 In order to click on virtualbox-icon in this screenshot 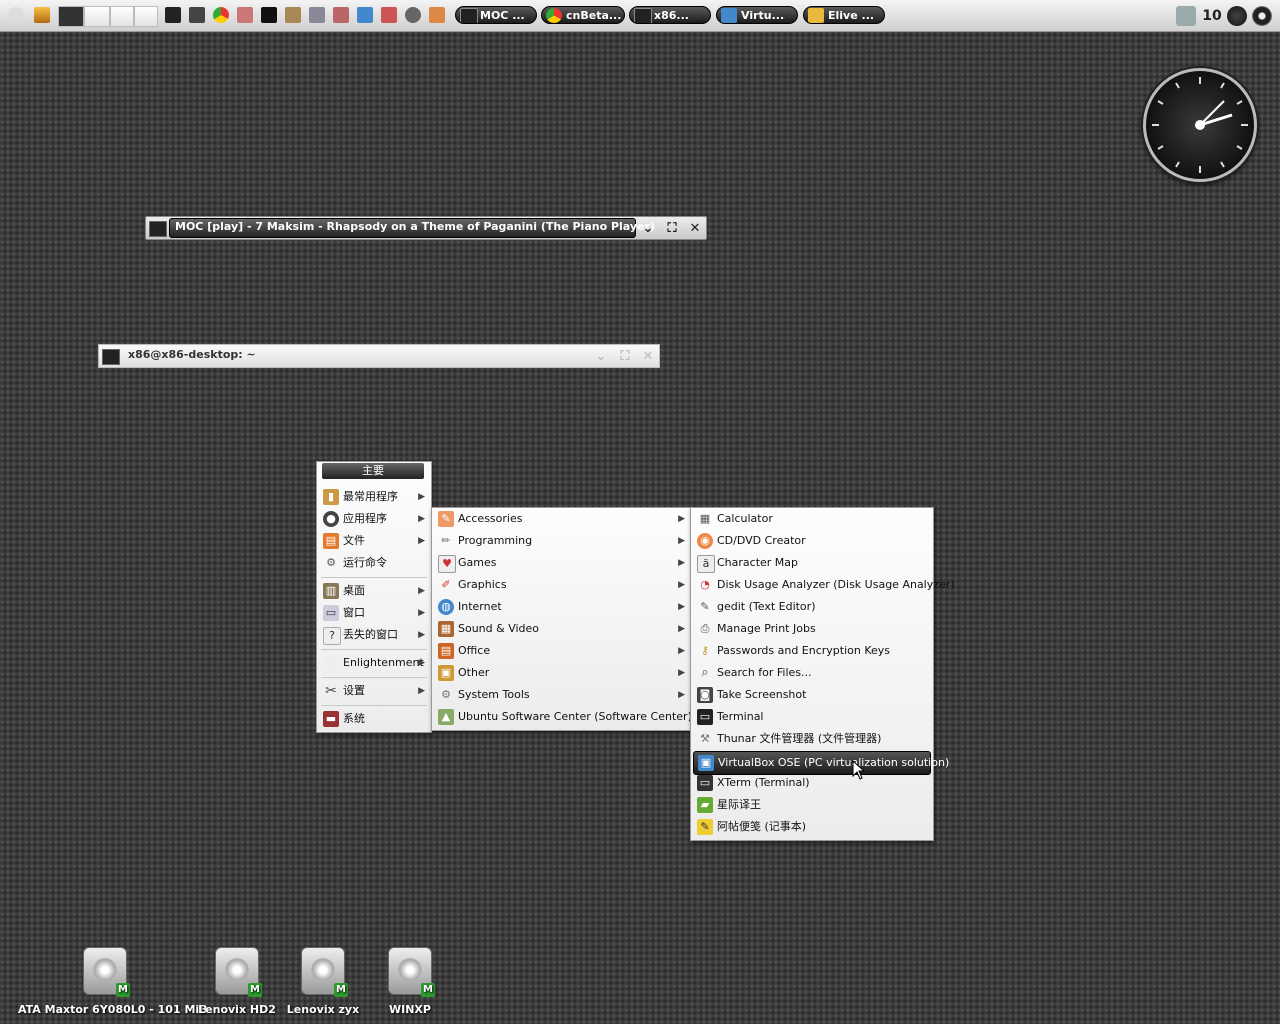, I will do `click(729, 15)`.